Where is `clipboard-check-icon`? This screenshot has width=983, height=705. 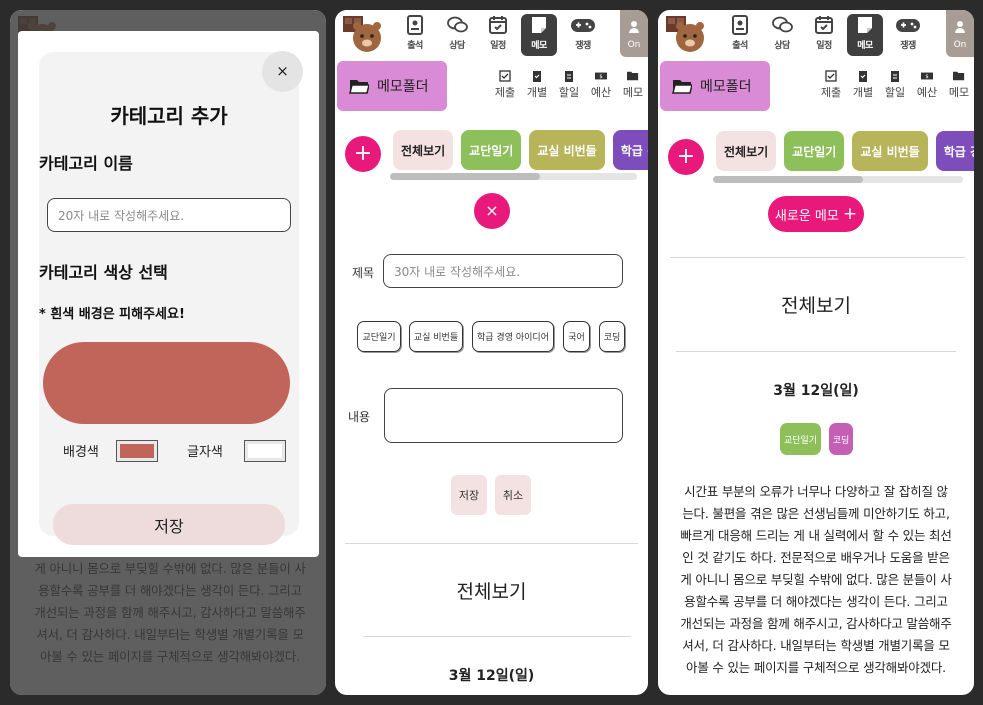
clipboard-check-icon is located at coordinates (863, 76).